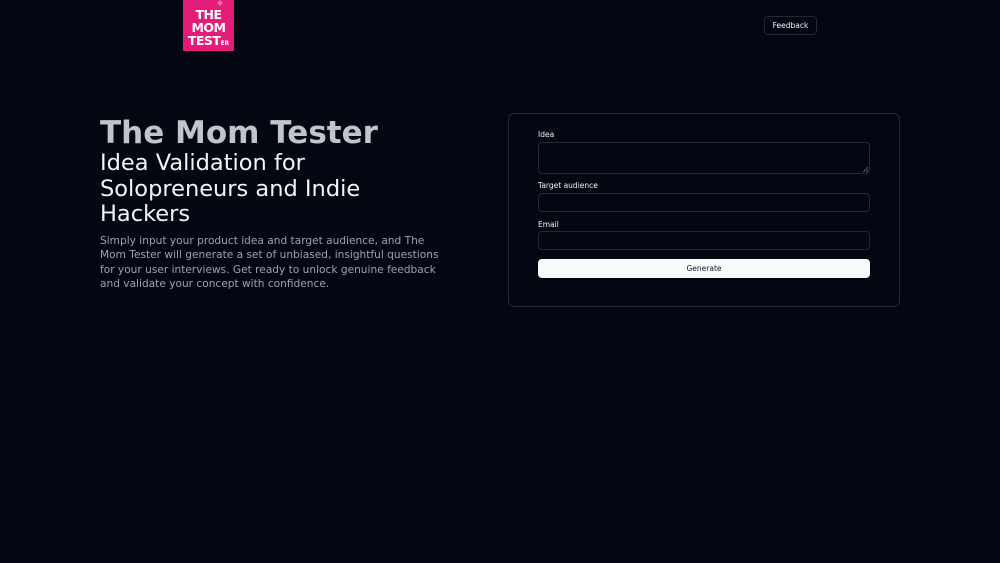 Image resolution: width=1000 pixels, height=563 pixels. What do you see at coordinates (225, 43) in the screenshot?
I see `logo-line-3-suffix: ER` at bounding box center [225, 43].